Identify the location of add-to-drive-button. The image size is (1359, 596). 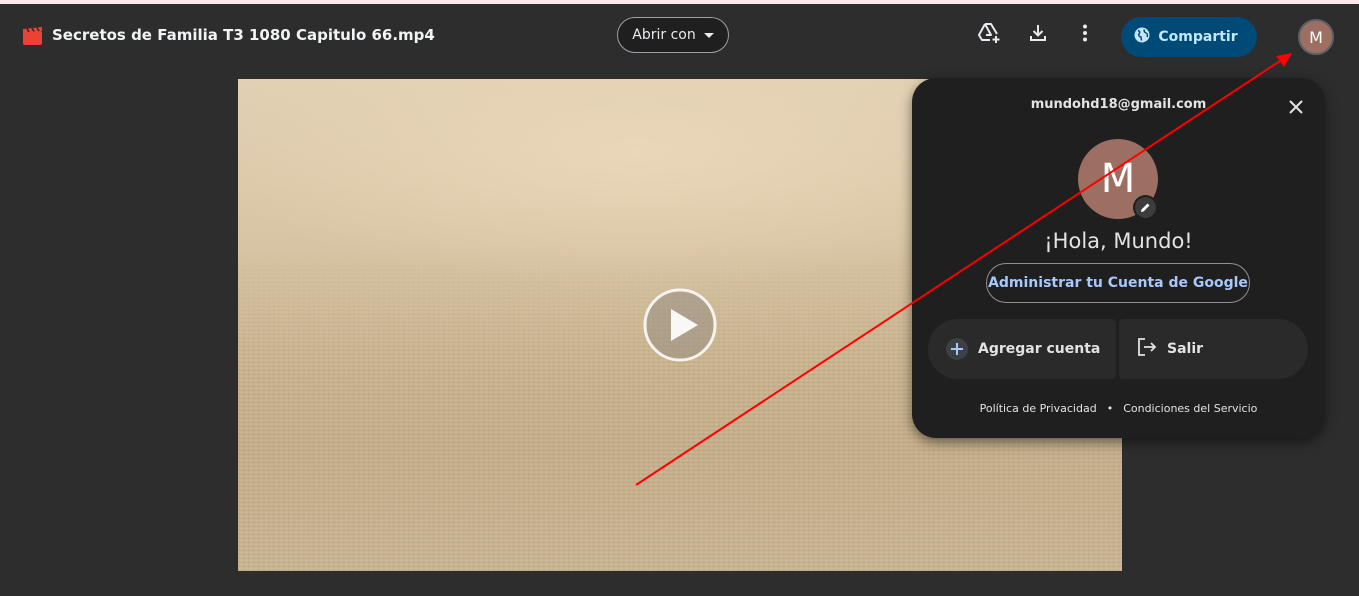
(989, 35).